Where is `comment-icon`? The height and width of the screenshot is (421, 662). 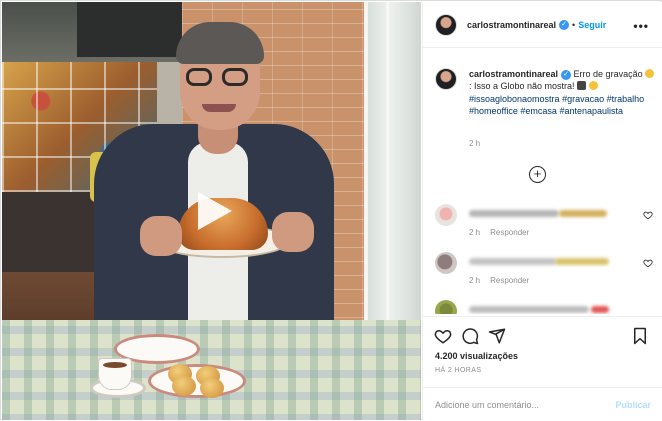 comment-icon is located at coordinates (470, 336).